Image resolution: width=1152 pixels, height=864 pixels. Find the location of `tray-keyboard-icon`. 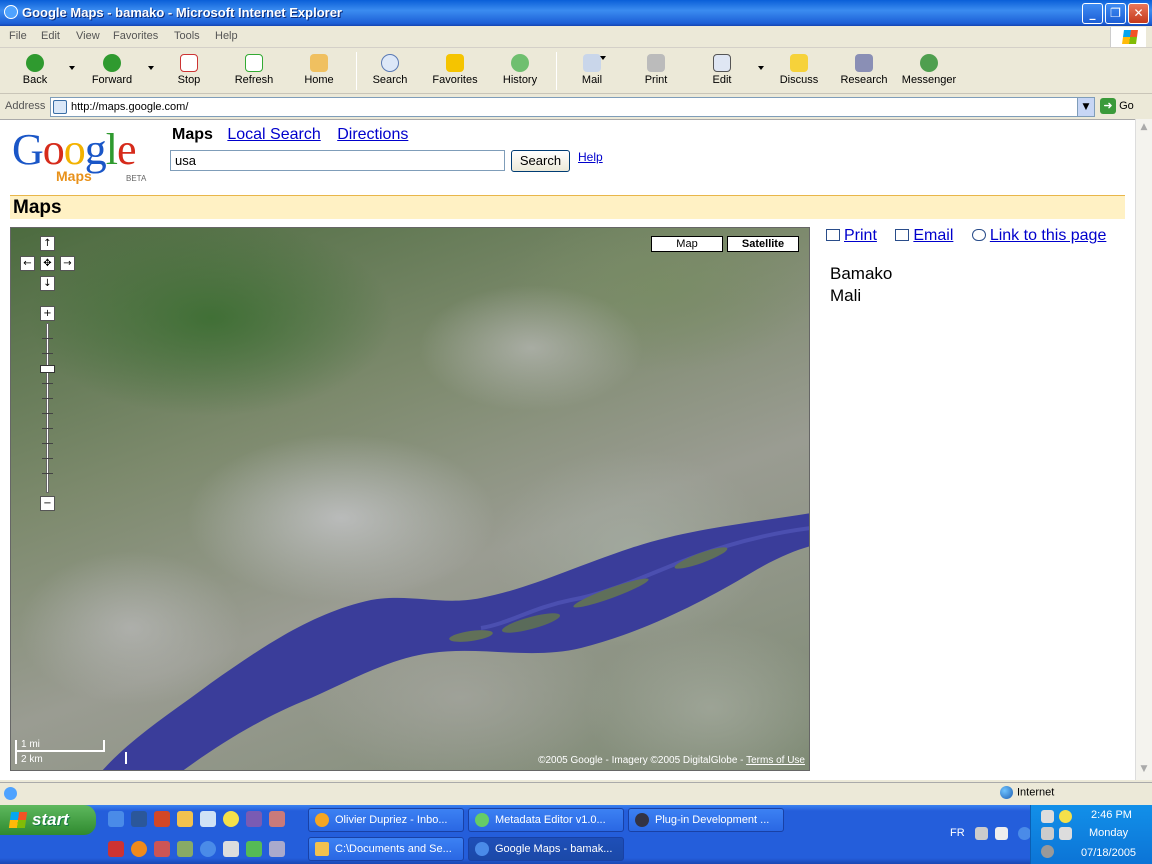

tray-keyboard-icon is located at coordinates (1047, 816).